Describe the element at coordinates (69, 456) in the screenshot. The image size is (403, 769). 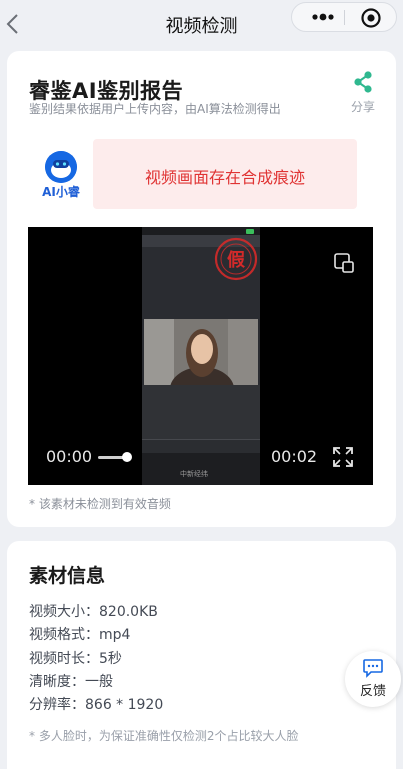
I see `current-time: 00:00` at that location.